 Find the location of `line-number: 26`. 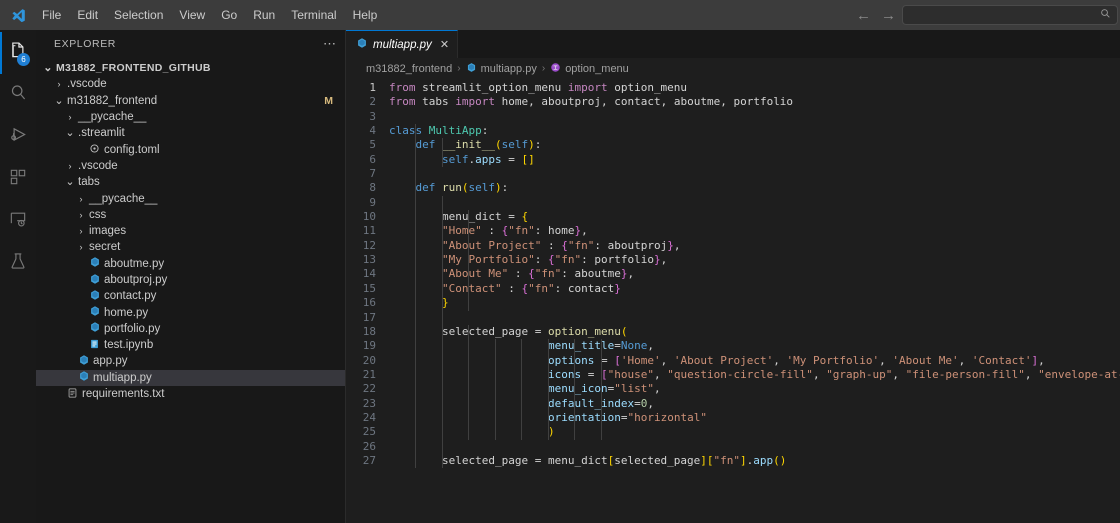

line-number: 26 is located at coordinates (369, 446).